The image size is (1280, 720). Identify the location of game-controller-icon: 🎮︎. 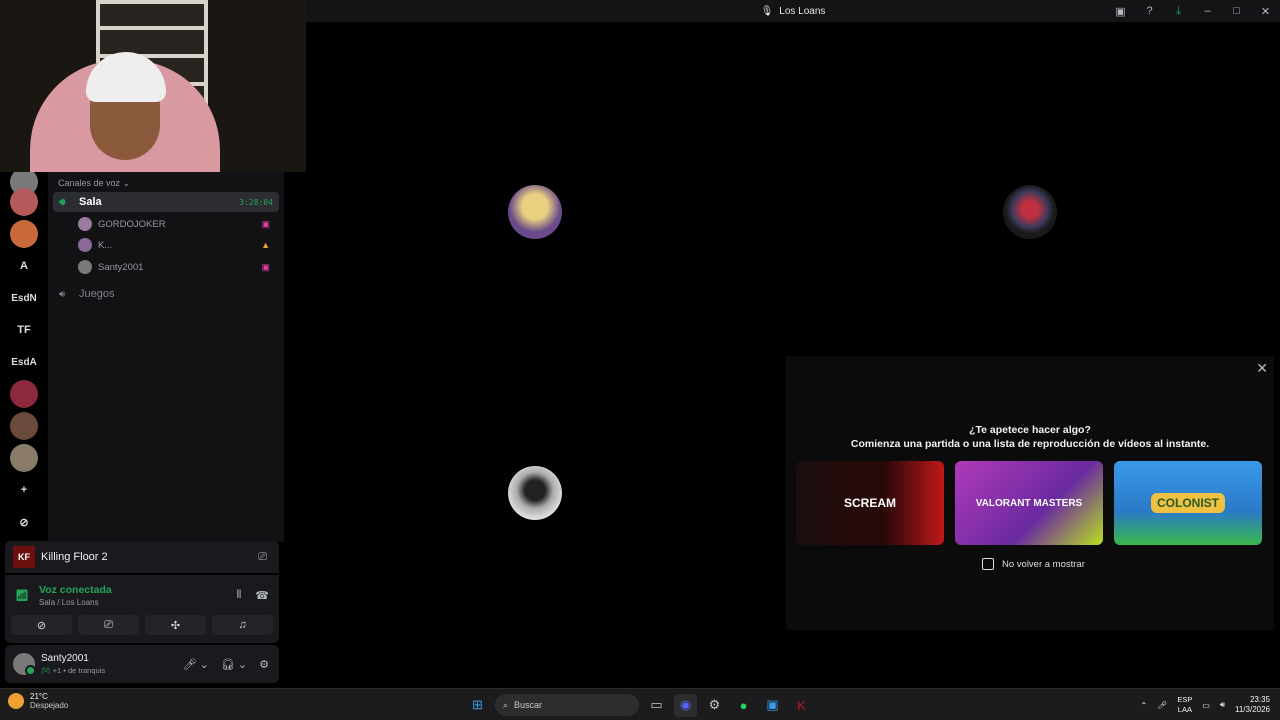
(46, 670).